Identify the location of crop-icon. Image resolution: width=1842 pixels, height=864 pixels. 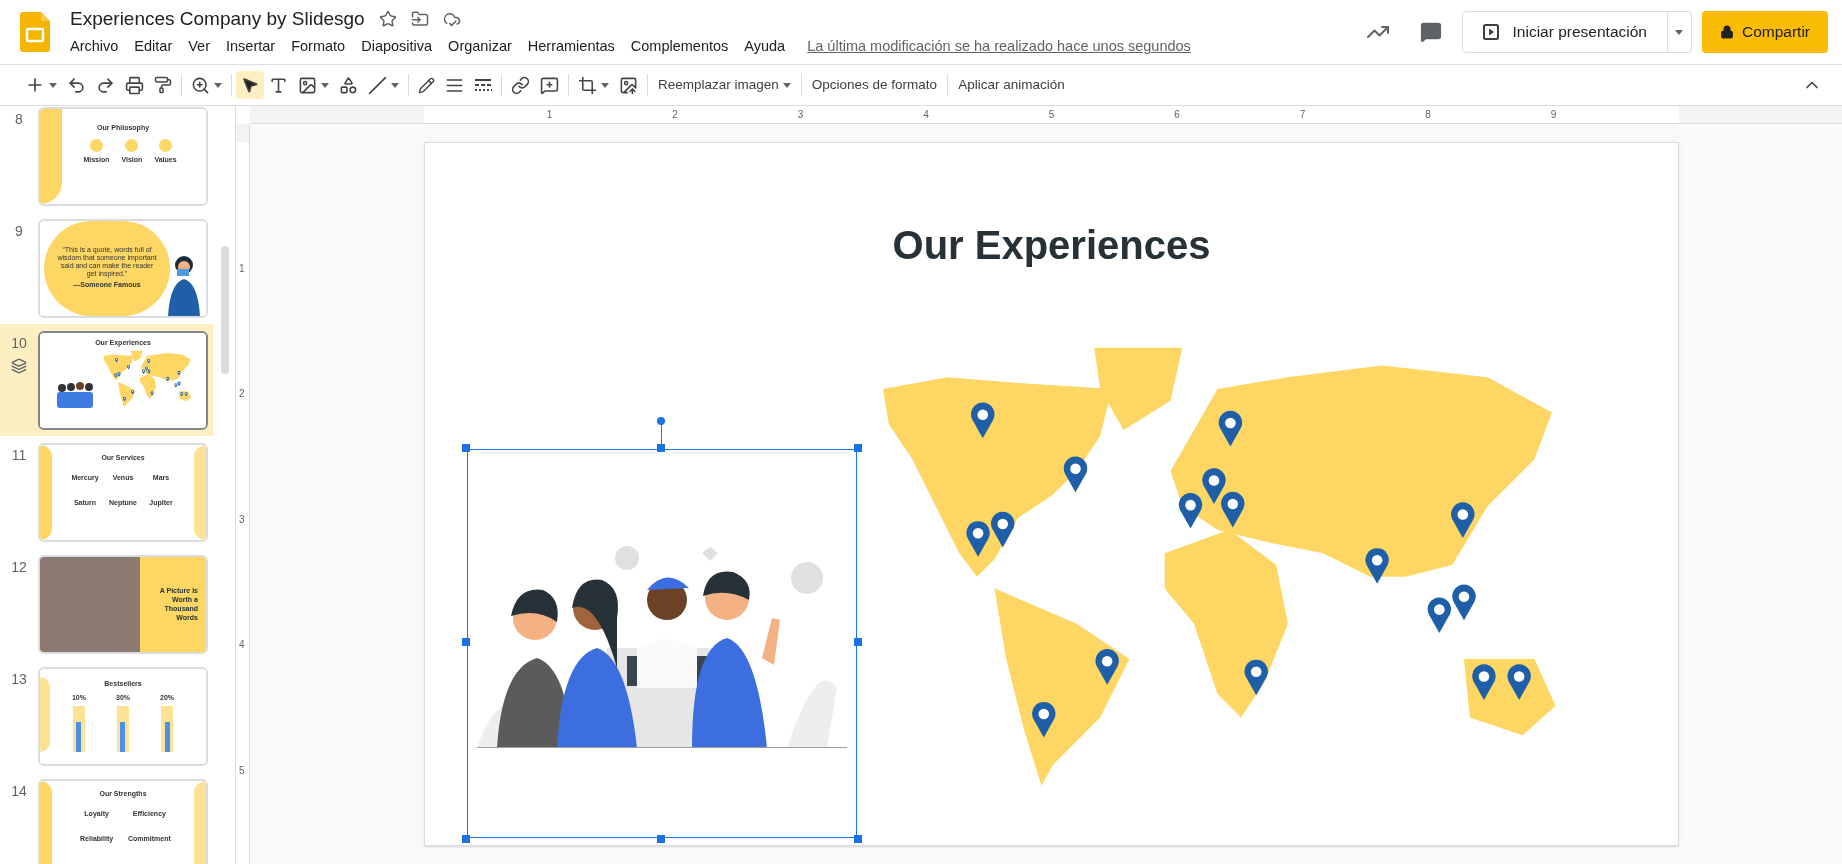
(587, 85).